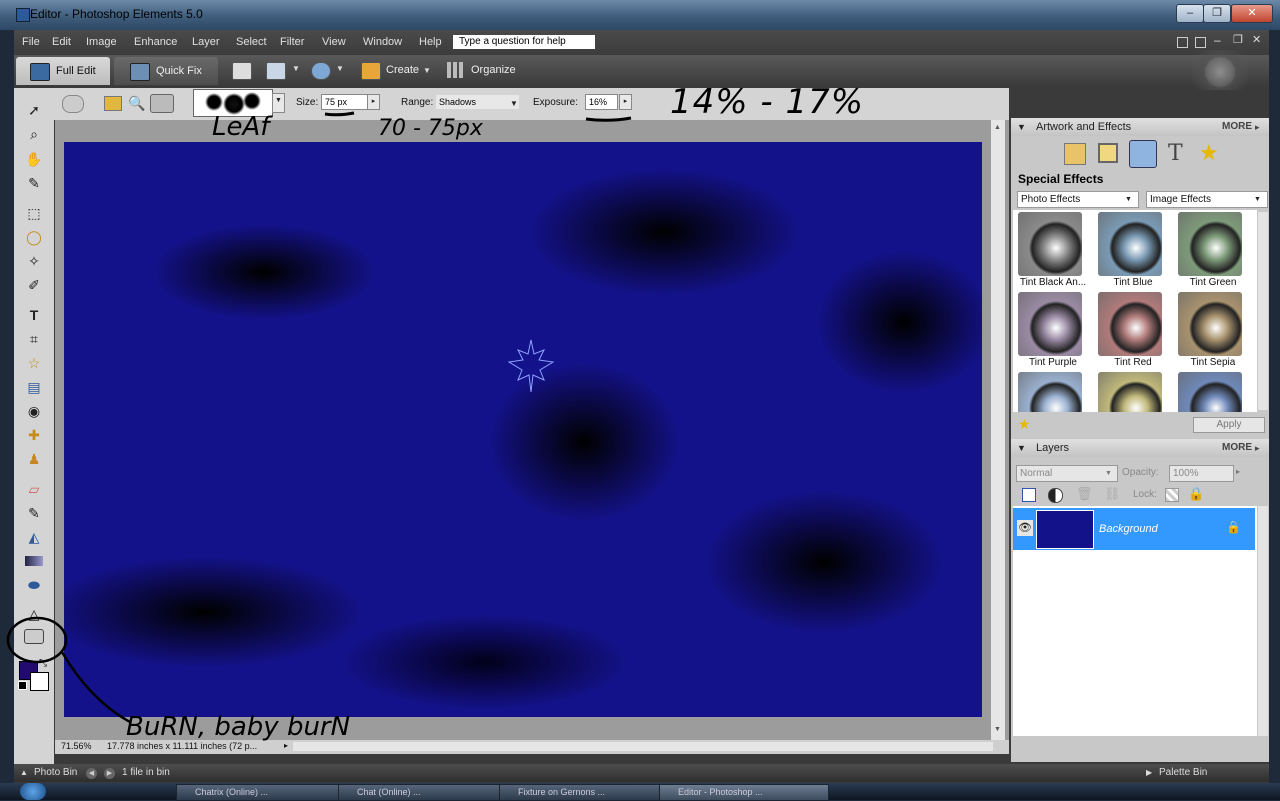  What do you see at coordinates (997, 127) in the screenshot?
I see `scroll-up-icon: ▲` at bounding box center [997, 127].